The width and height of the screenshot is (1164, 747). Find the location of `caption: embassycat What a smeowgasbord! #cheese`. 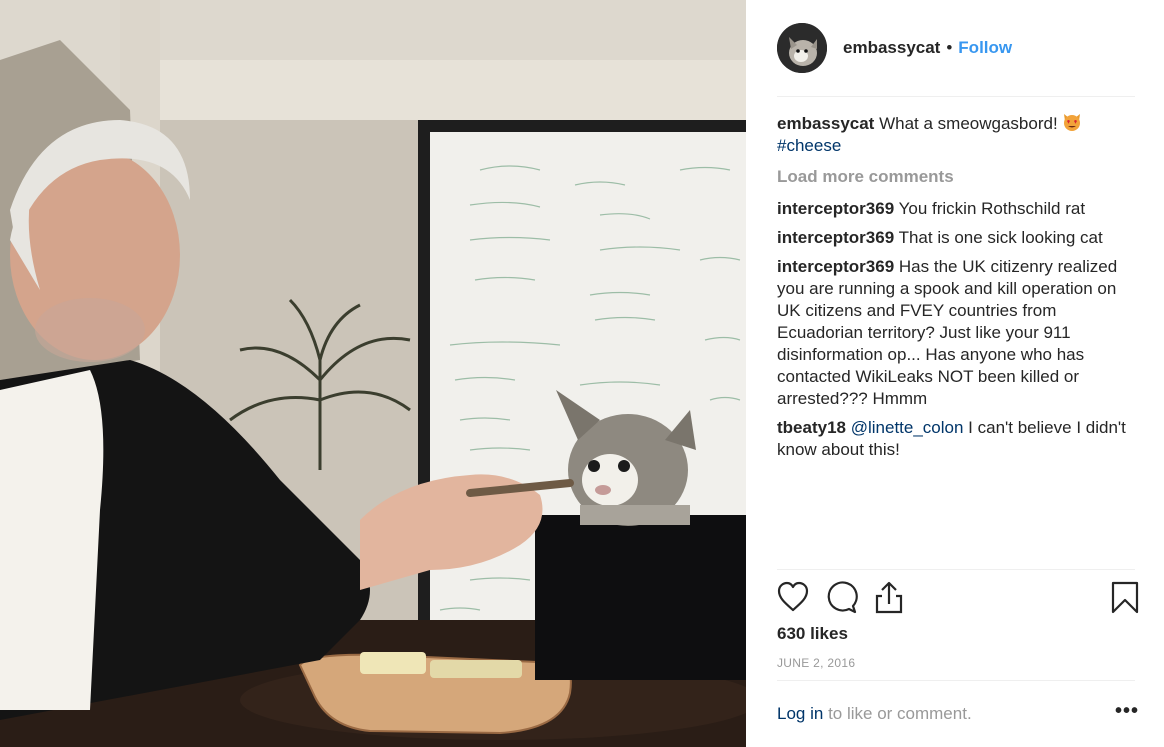

caption: embassycat What a smeowgasbord! #cheese is located at coordinates (958, 134).